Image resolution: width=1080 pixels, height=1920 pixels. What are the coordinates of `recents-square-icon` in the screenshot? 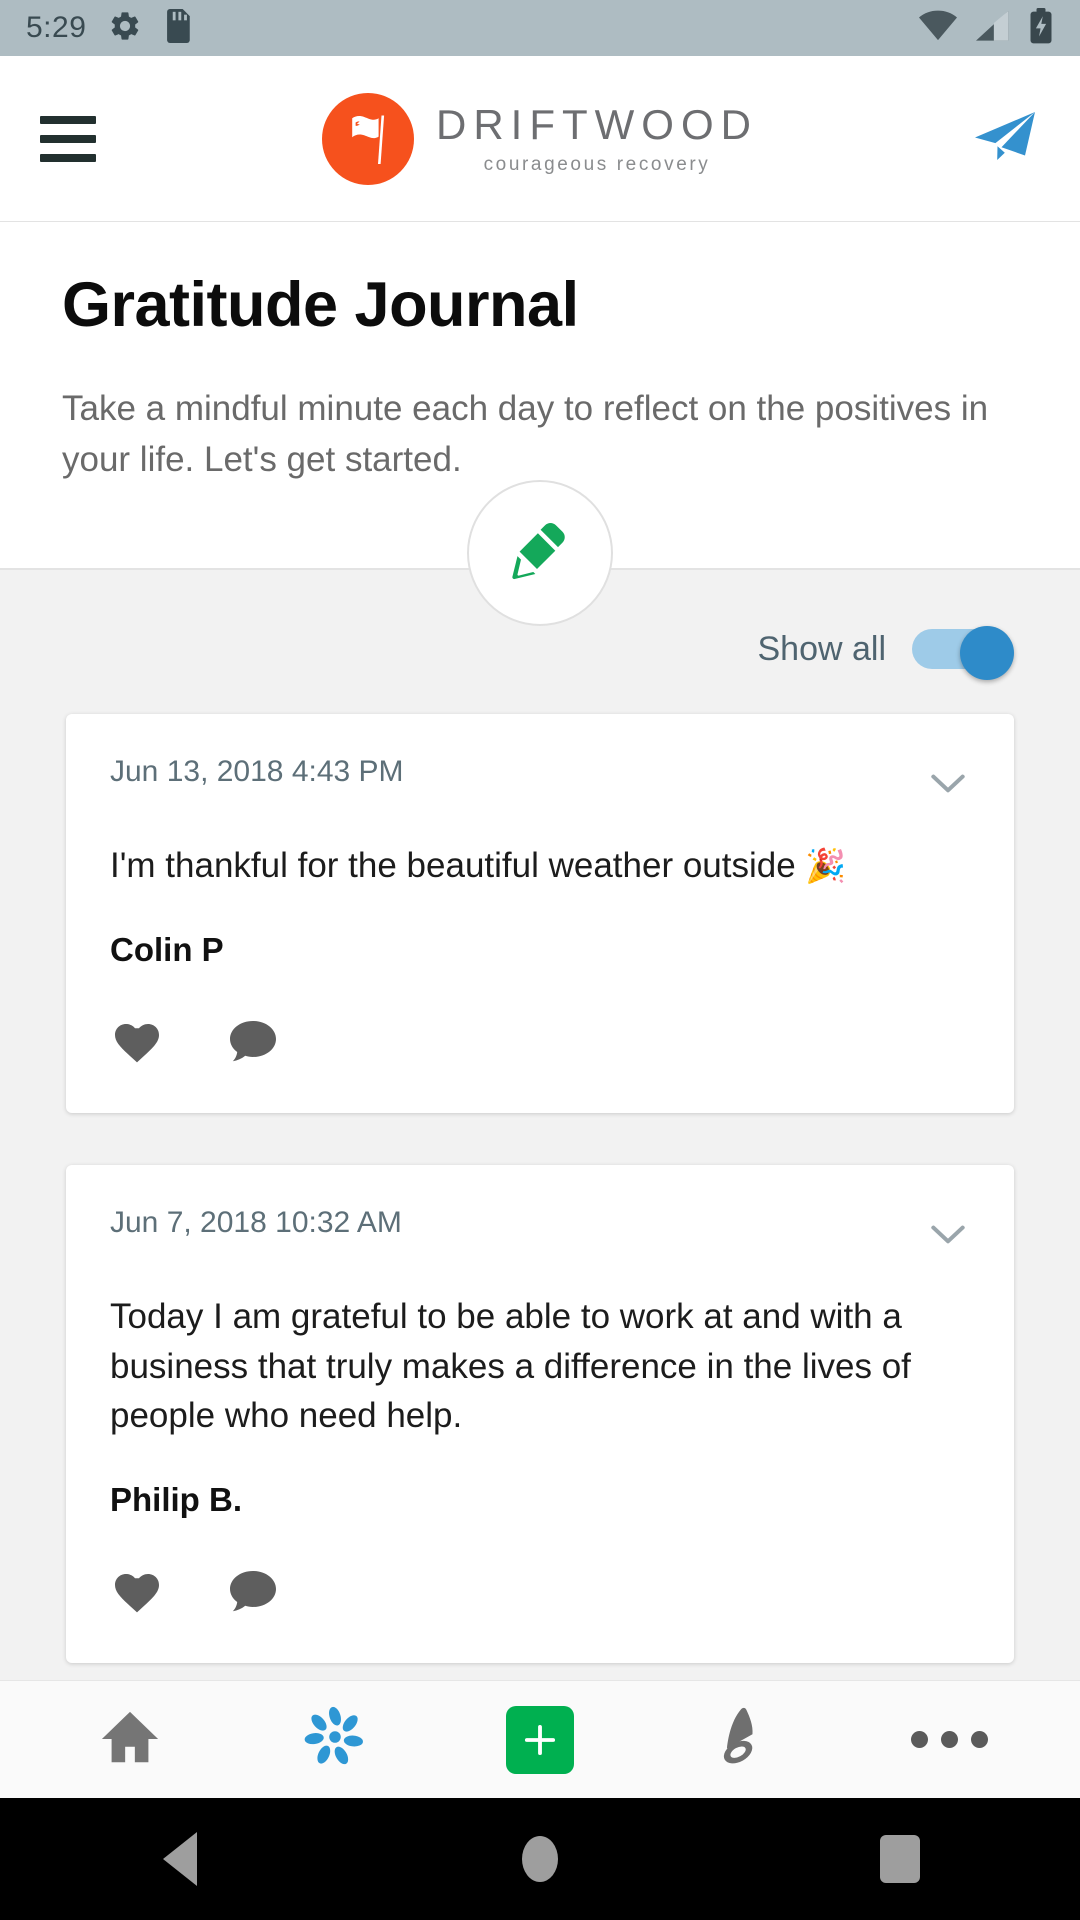 It's located at (900, 1859).